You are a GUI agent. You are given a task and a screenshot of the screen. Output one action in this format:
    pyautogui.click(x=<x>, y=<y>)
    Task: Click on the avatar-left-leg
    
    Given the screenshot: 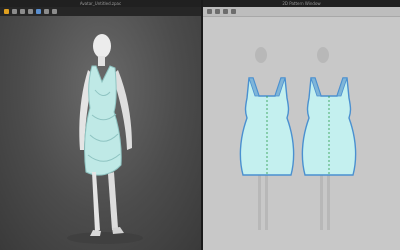 What is the action you would take?
    pyautogui.click(x=96, y=202)
    